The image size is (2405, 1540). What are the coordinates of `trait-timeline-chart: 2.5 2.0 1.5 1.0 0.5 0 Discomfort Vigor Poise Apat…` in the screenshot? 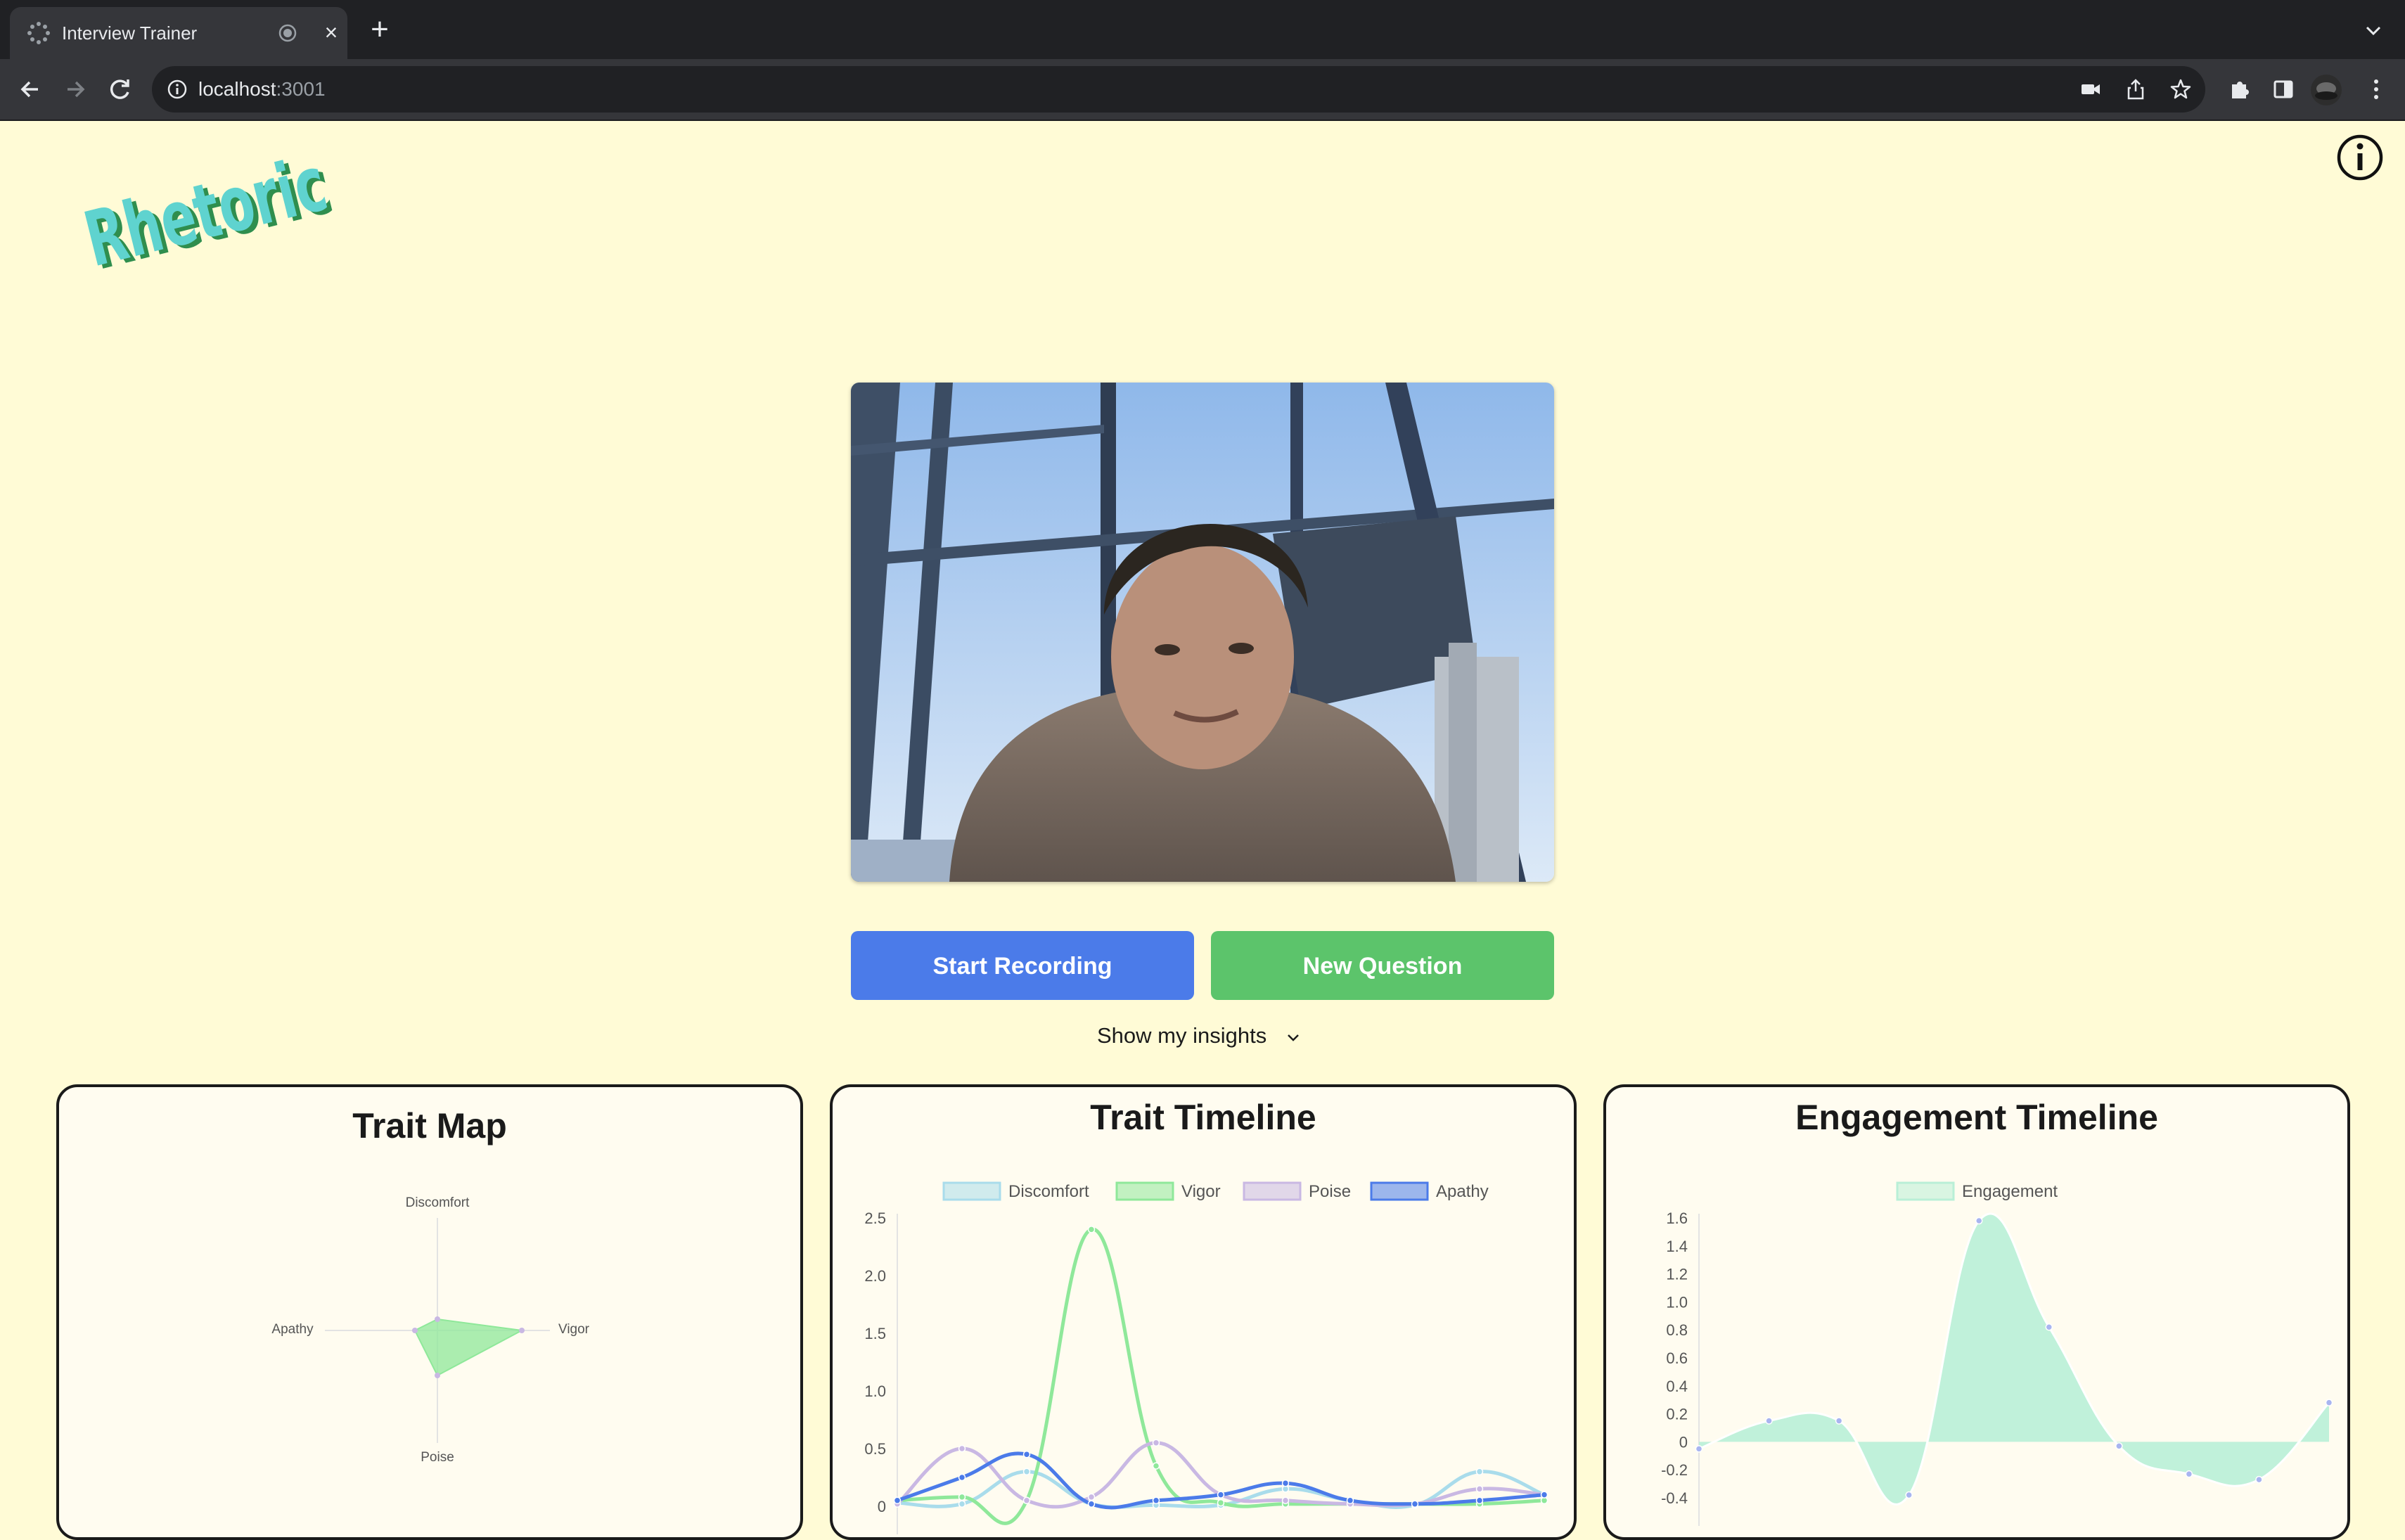 It's located at (1206, 1357).